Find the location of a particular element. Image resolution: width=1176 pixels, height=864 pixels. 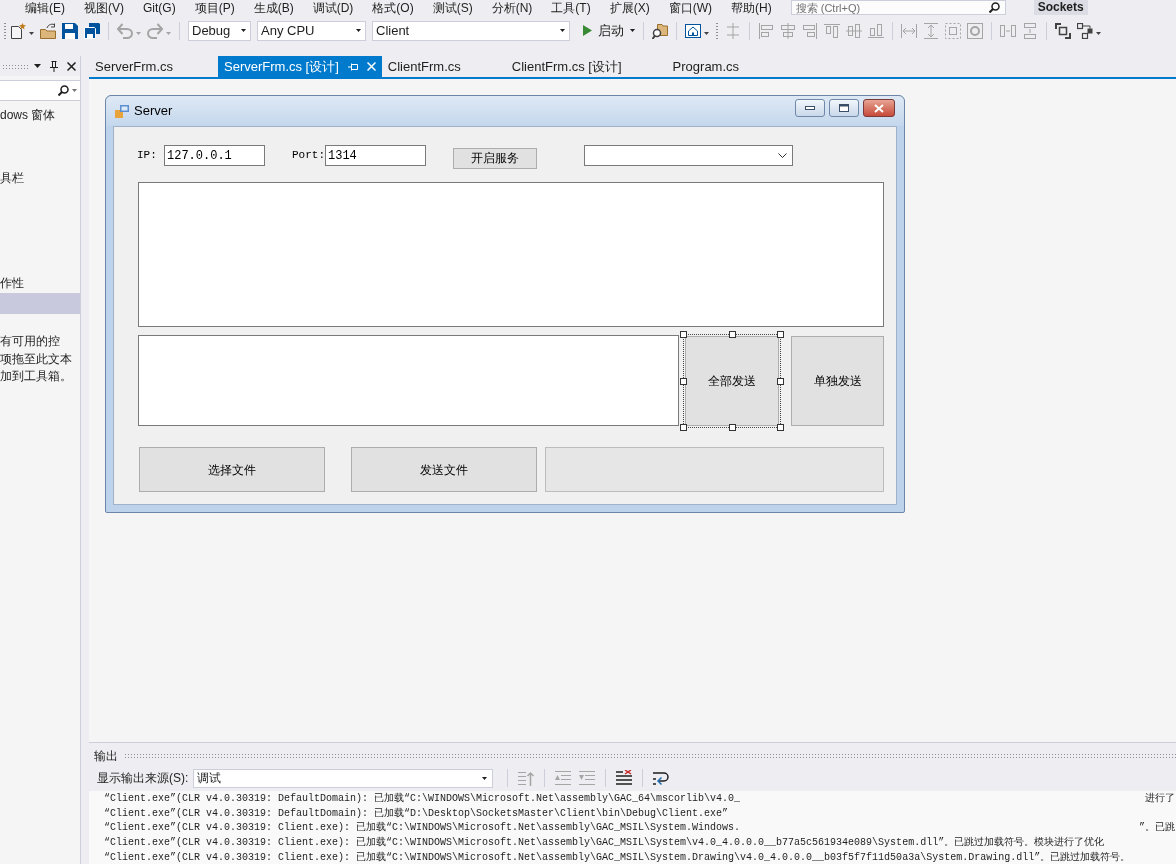

platform-dropdown: Any CPU is located at coordinates (311, 30).